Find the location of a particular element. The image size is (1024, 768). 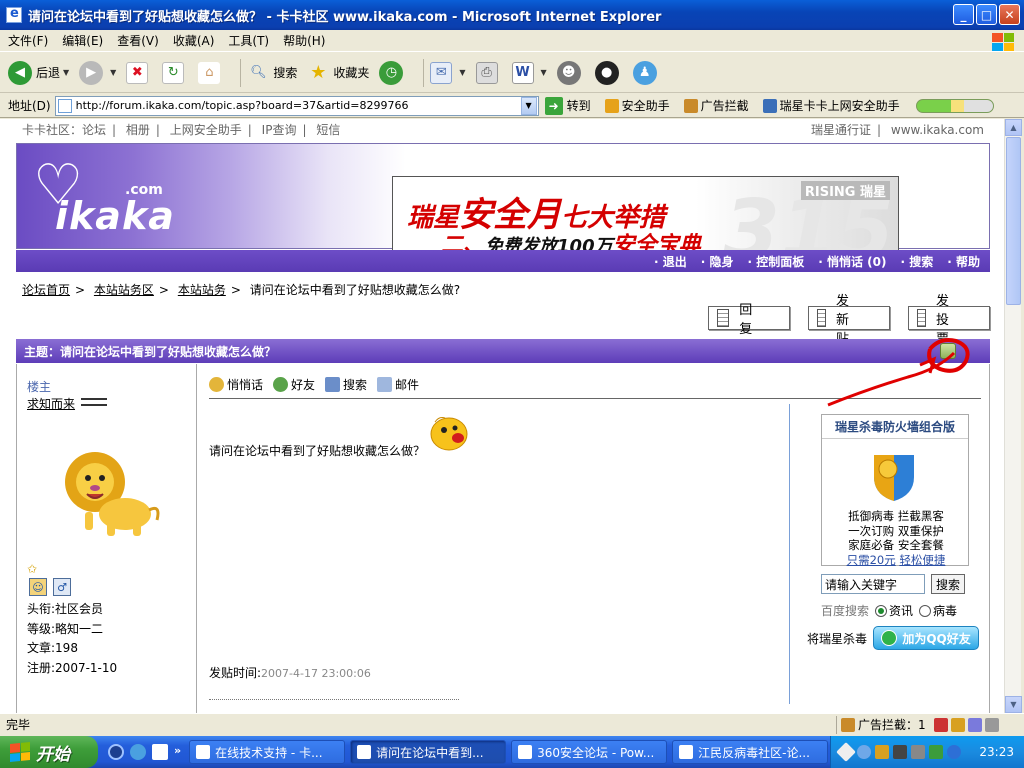

adblock-status-icon is located at coordinates (848, 724).